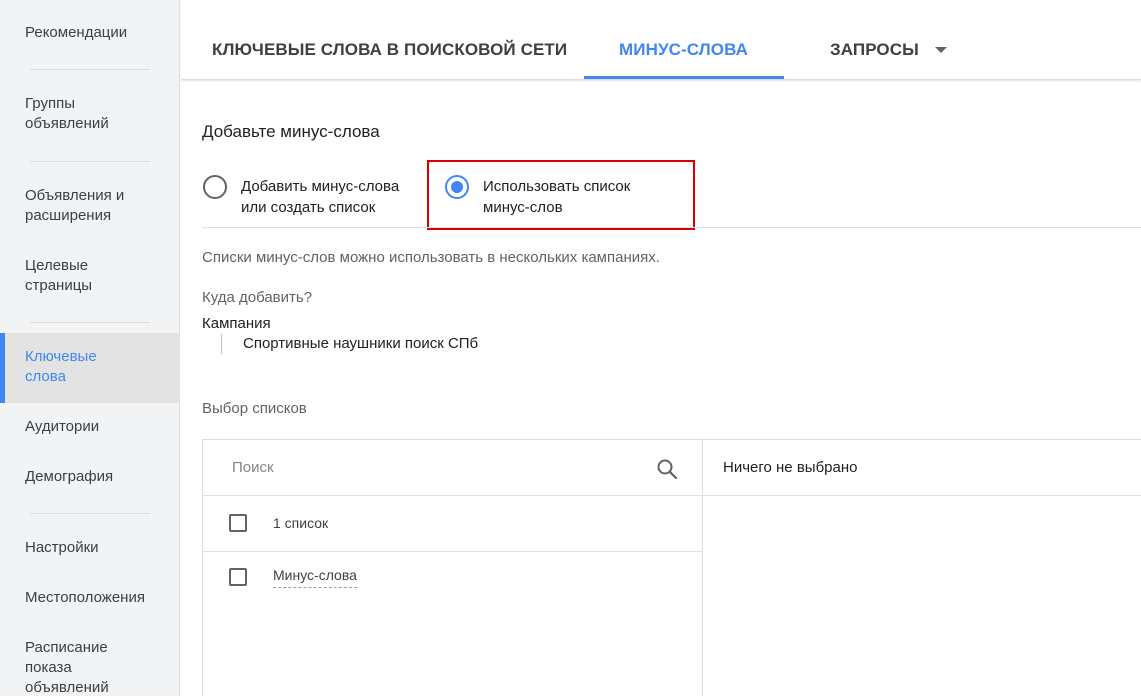 Image resolution: width=1141 pixels, height=698 pixels. What do you see at coordinates (301, 523) in the screenshot?
I see `list-count: 1 список` at bounding box center [301, 523].